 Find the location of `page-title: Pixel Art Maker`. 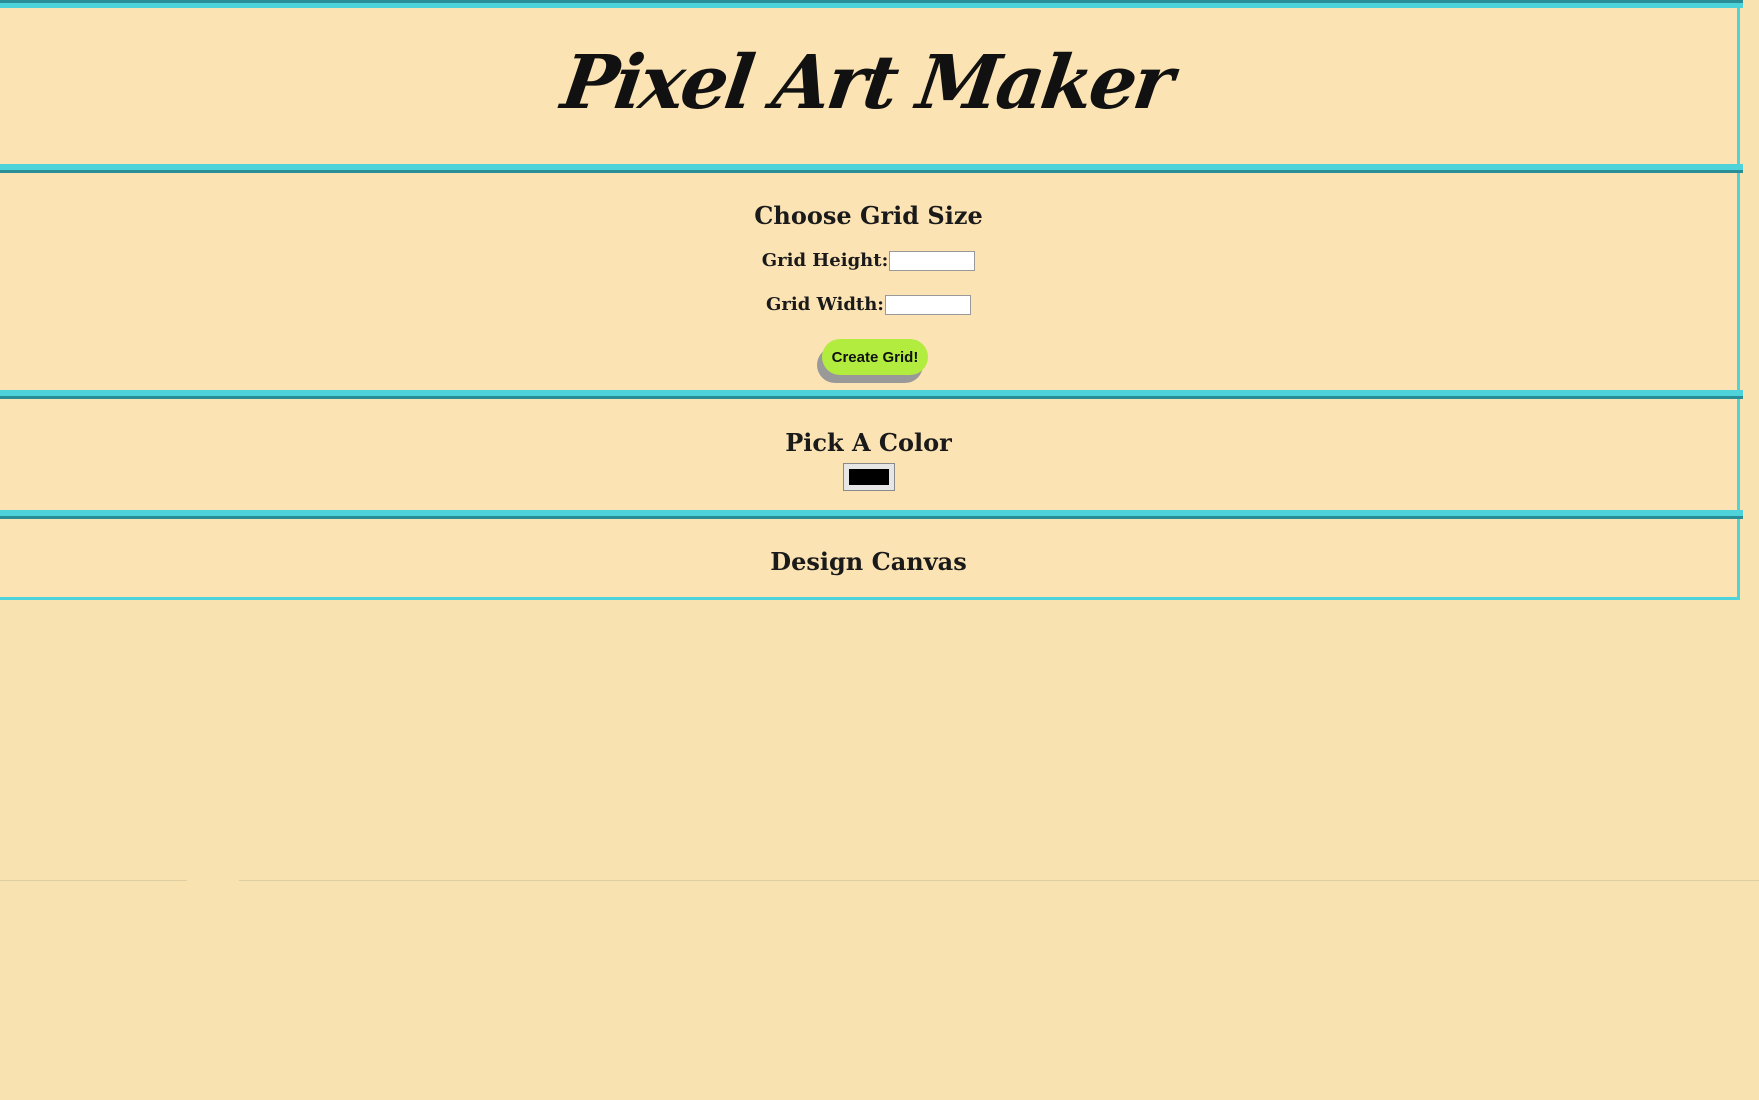

page-title: Pixel Art Maker is located at coordinates (866, 83).